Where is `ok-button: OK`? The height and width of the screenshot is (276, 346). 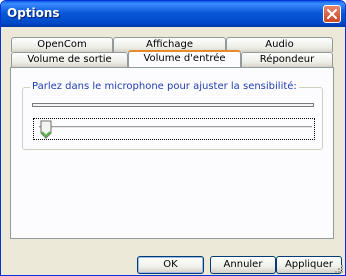 ok-button: OK is located at coordinates (170, 265).